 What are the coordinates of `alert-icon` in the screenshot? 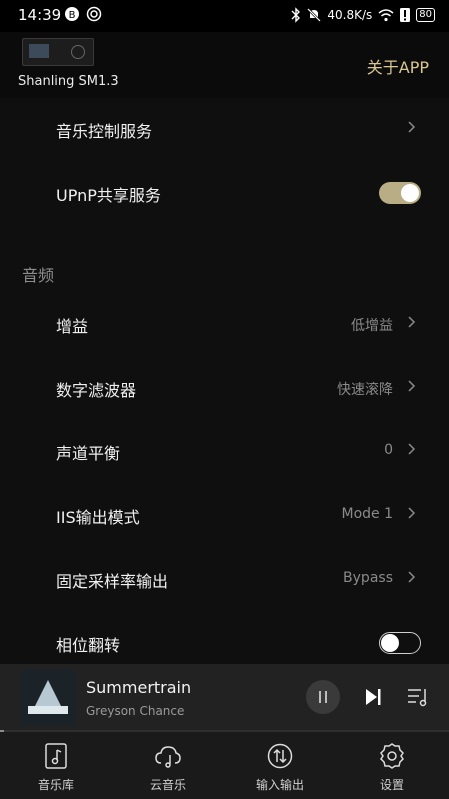 It's located at (405, 15).